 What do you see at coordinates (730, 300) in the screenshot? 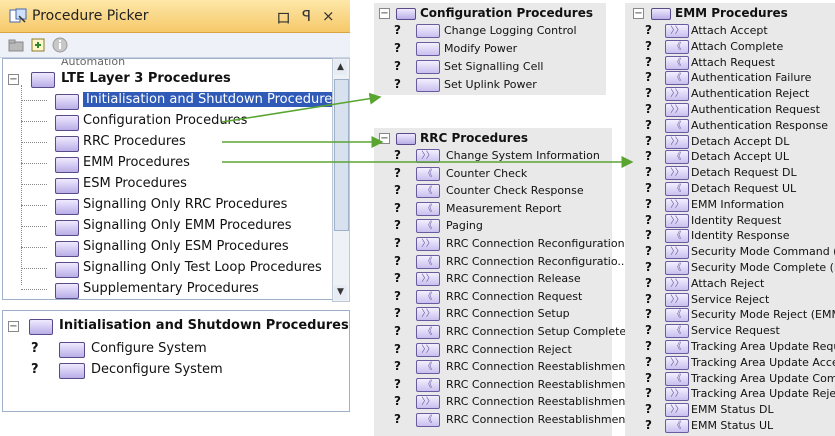
I see `procedure-row: ? 〉〉 Service Reject` at bounding box center [730, 300].